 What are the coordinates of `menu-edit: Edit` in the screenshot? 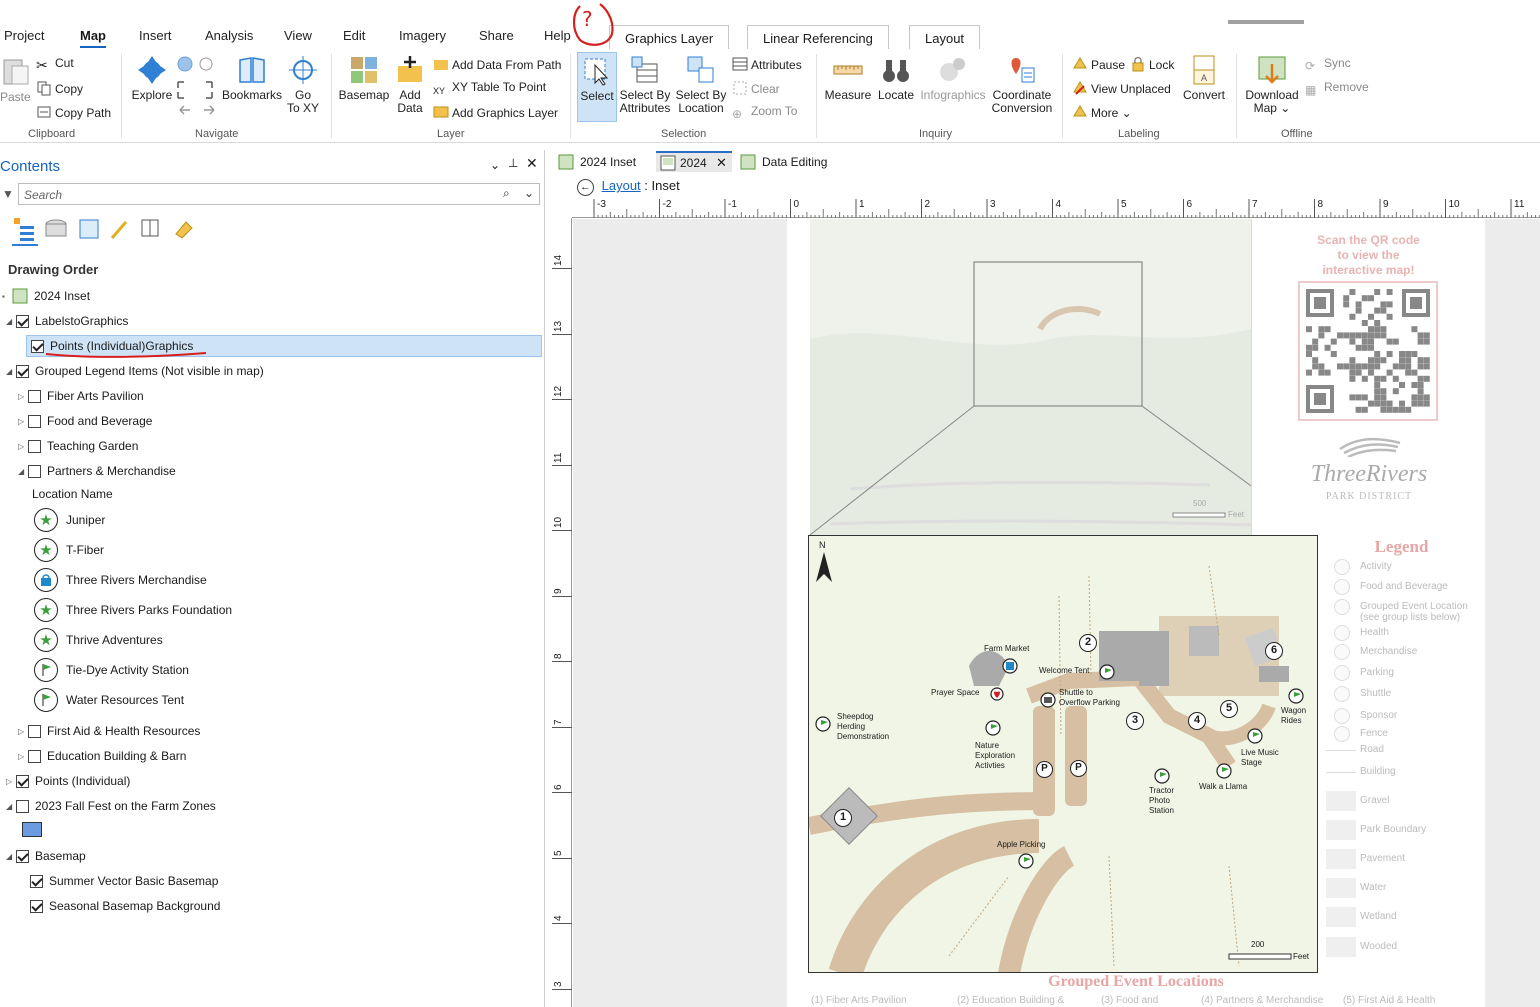 It's located at (354, 35).